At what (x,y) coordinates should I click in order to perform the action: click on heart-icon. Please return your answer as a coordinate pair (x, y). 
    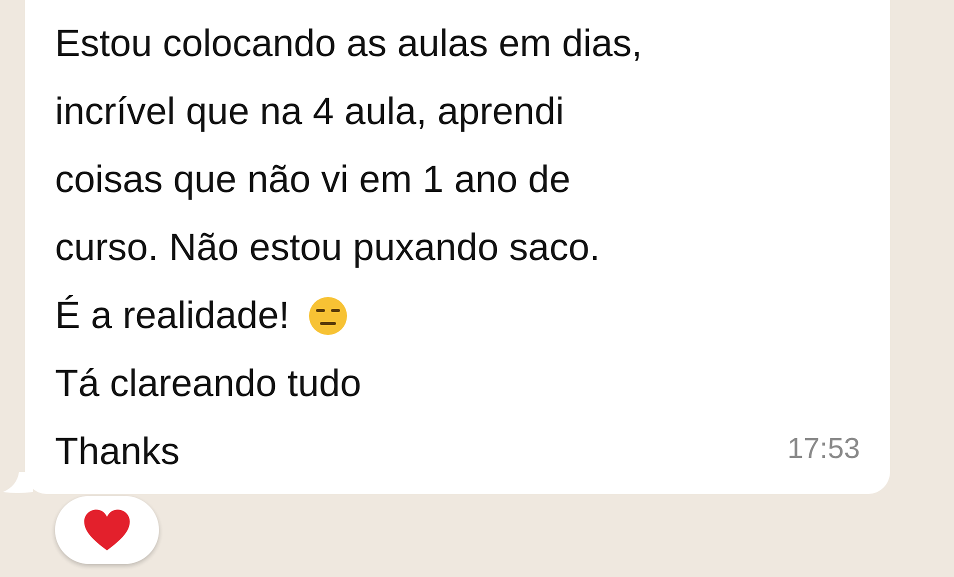
    Looking at the image, I should click on (107, 530).